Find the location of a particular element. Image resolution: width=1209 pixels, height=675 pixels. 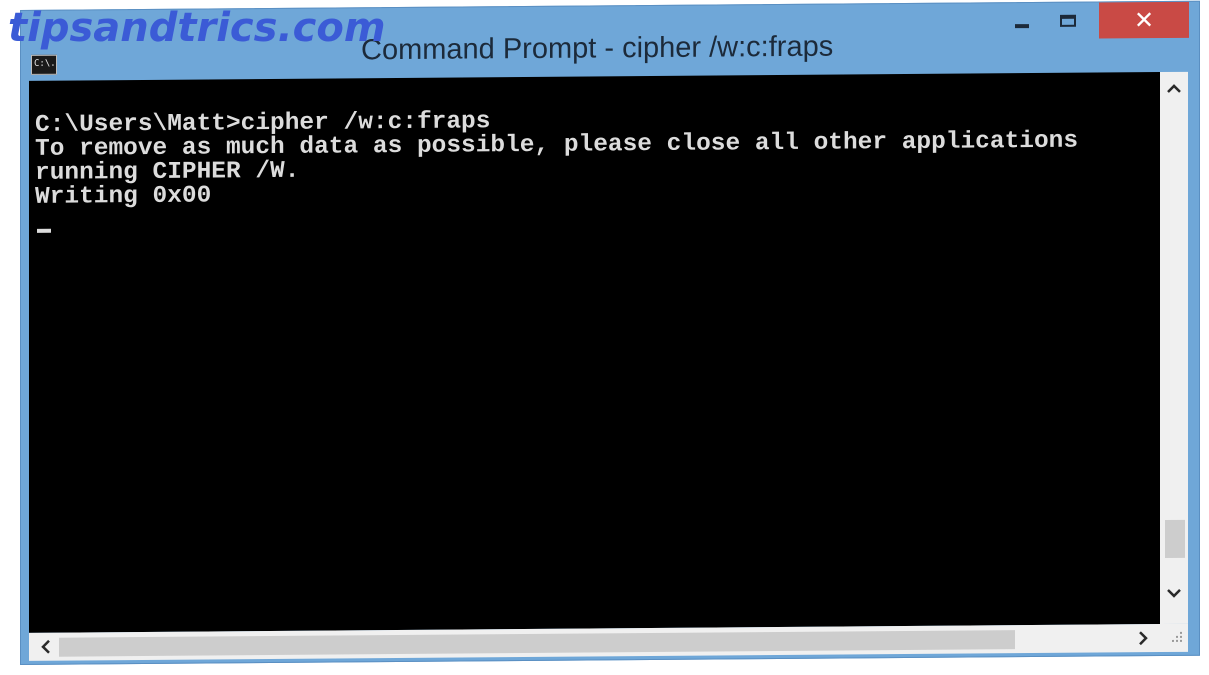

window-title: Command Prompt - cipher /w:c:fraps is located at coordinates (597, 48).